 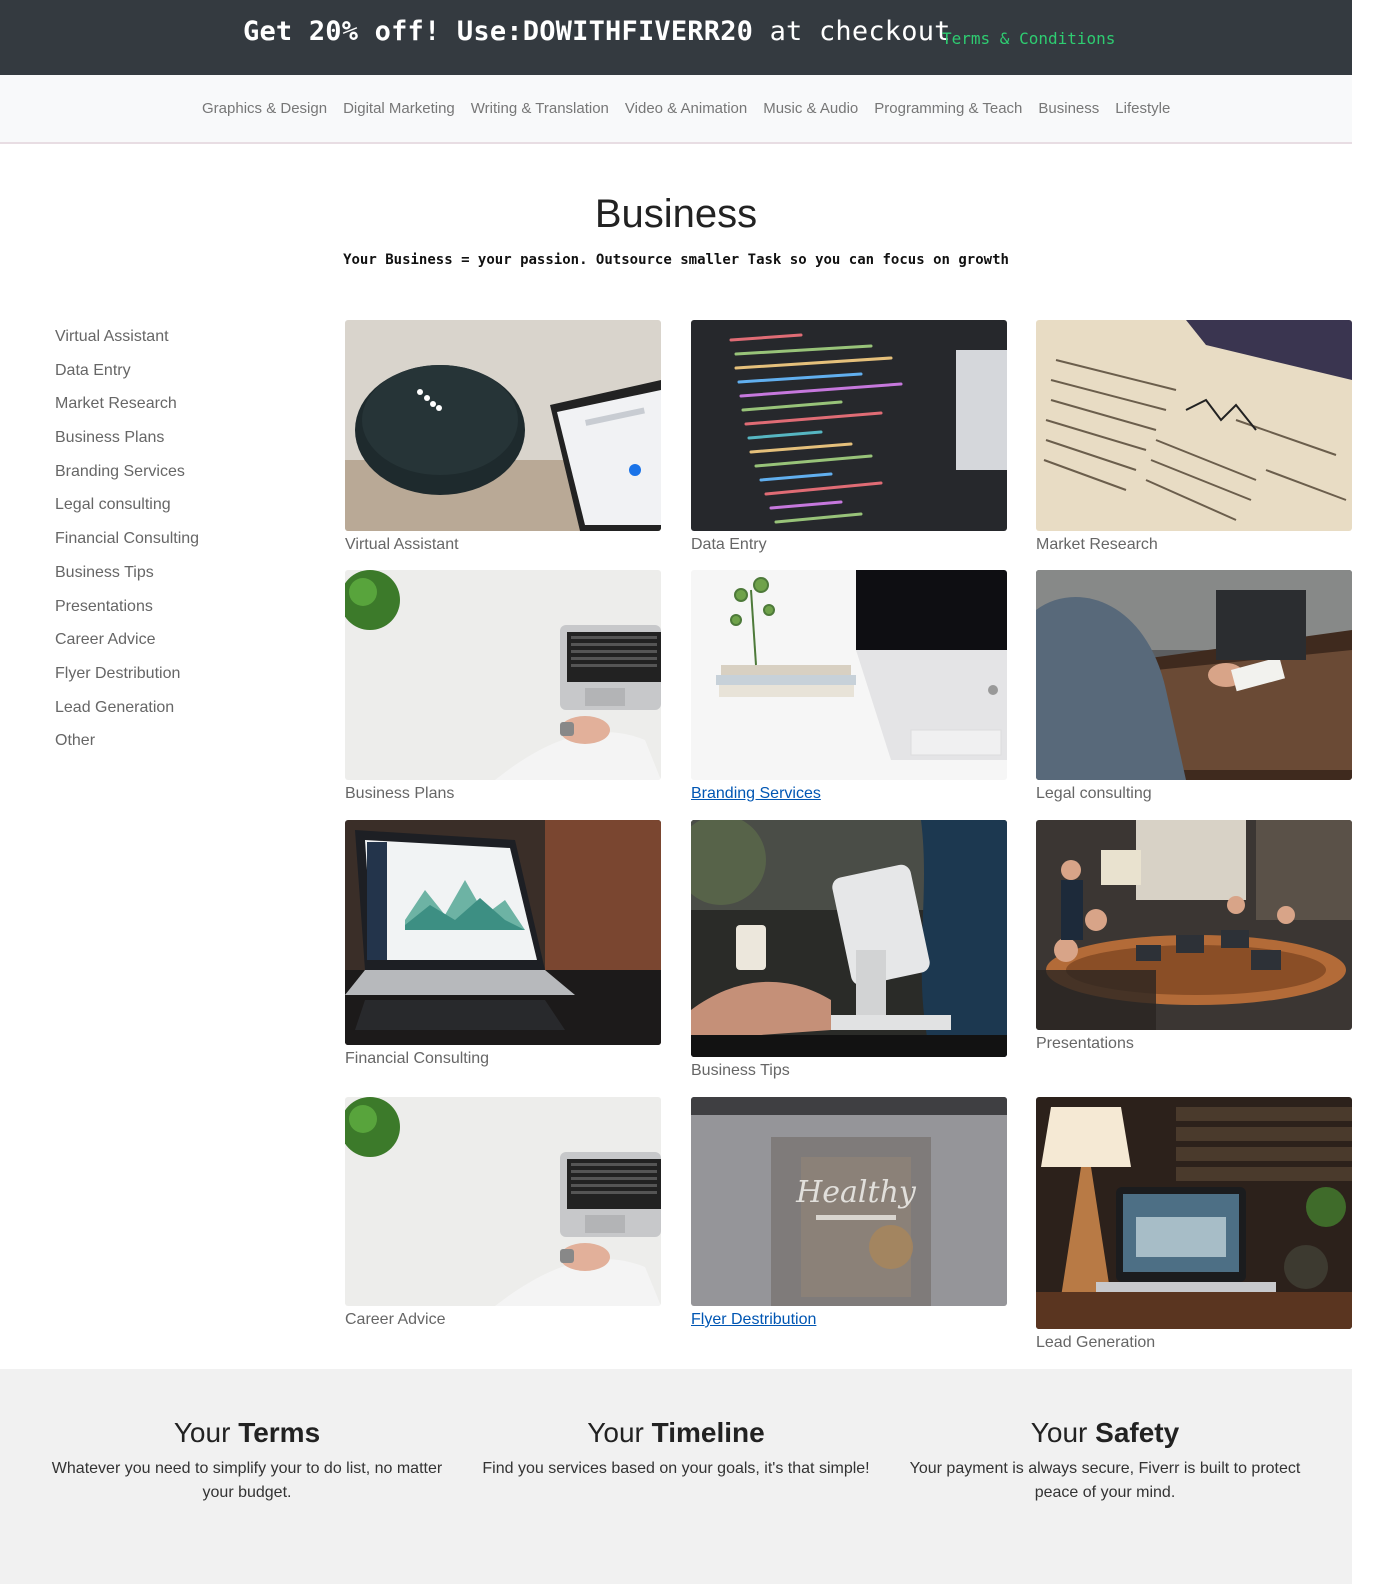 I want to click on card-label: Market Research, so click(x=1194, y=545).